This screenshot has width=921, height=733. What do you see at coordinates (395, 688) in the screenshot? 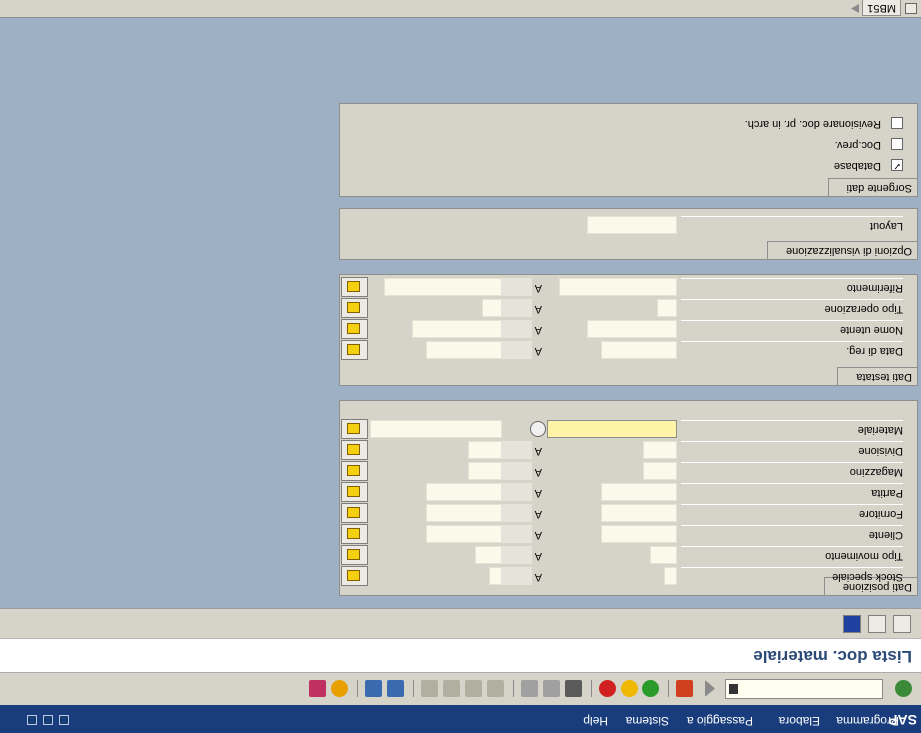
I see `create-session-icon` at bounding box center [395, 688].